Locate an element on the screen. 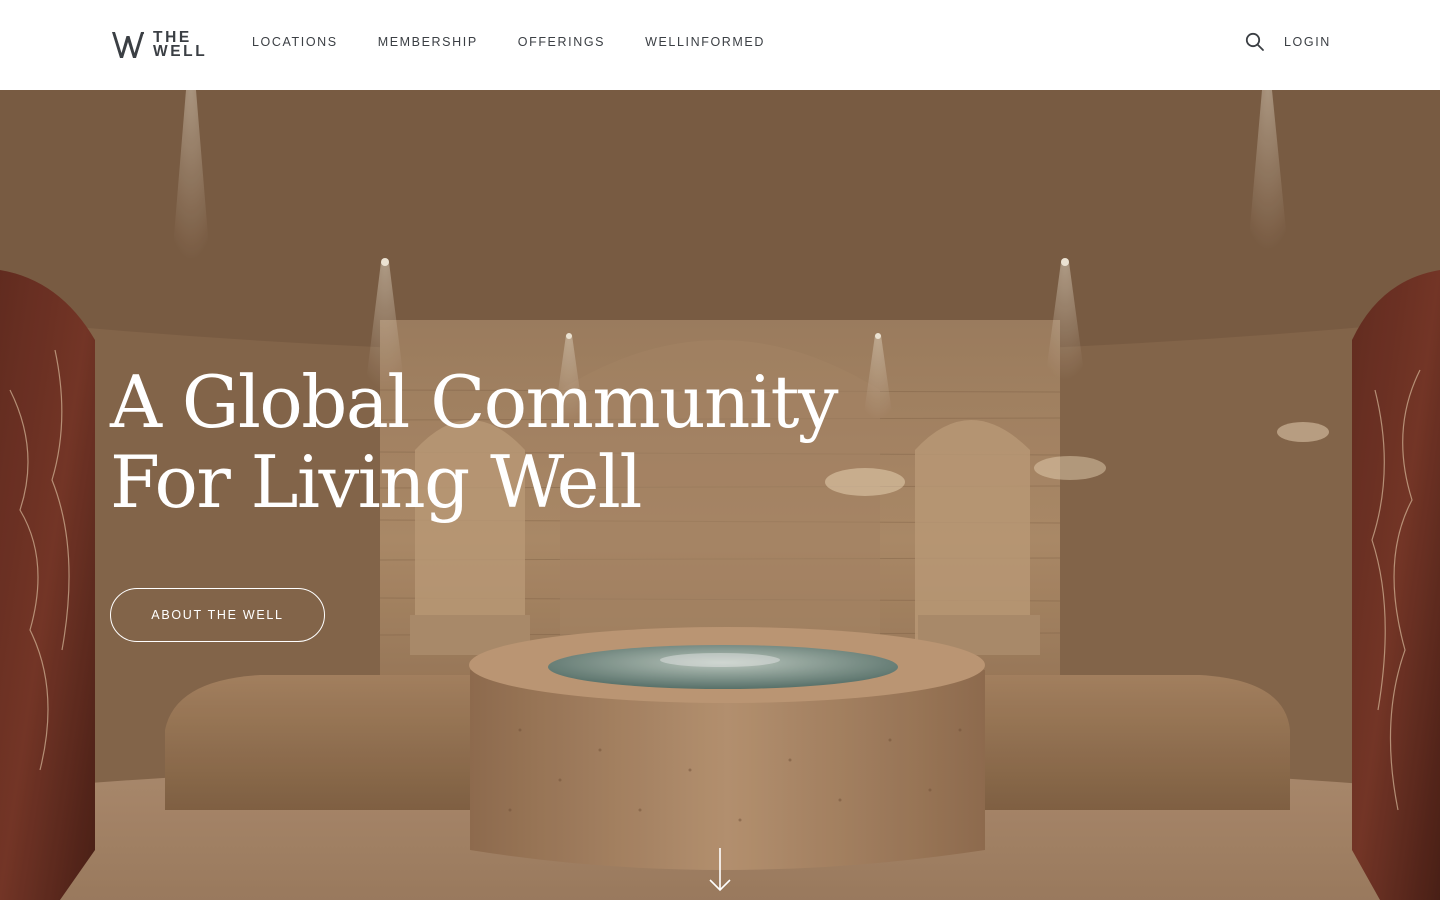 Image resolution: width=1440 pixels, height=900 pixels. nav-item-membership: MEMBERSHIP is located at coordinates (428, 42).